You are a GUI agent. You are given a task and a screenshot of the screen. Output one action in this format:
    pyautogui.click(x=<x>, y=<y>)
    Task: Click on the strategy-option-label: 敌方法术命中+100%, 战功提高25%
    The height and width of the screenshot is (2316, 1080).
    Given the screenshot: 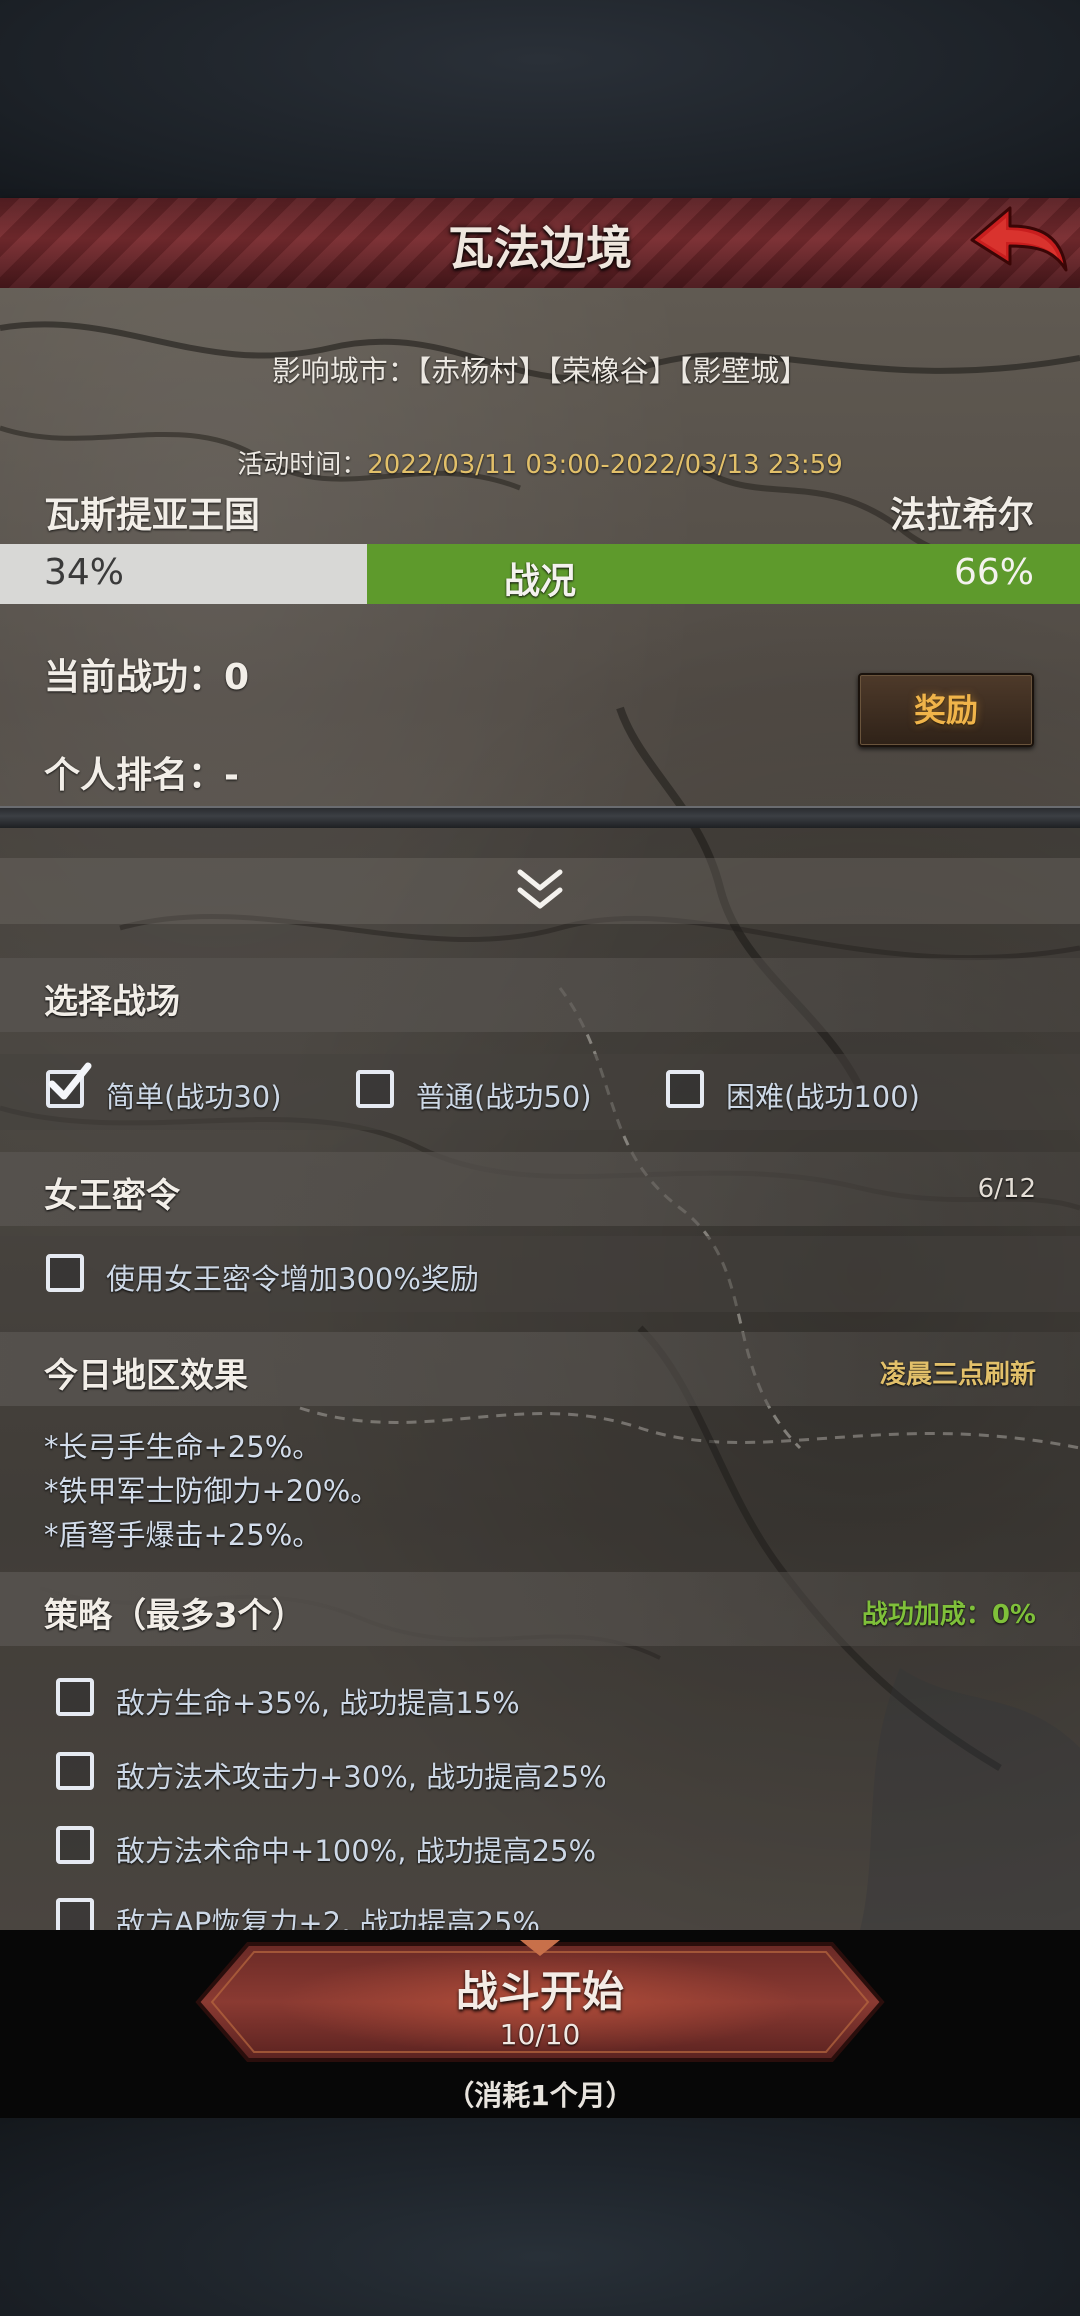 What is the action you would take?
    pyautogui.click(x=356, y=1849)
    